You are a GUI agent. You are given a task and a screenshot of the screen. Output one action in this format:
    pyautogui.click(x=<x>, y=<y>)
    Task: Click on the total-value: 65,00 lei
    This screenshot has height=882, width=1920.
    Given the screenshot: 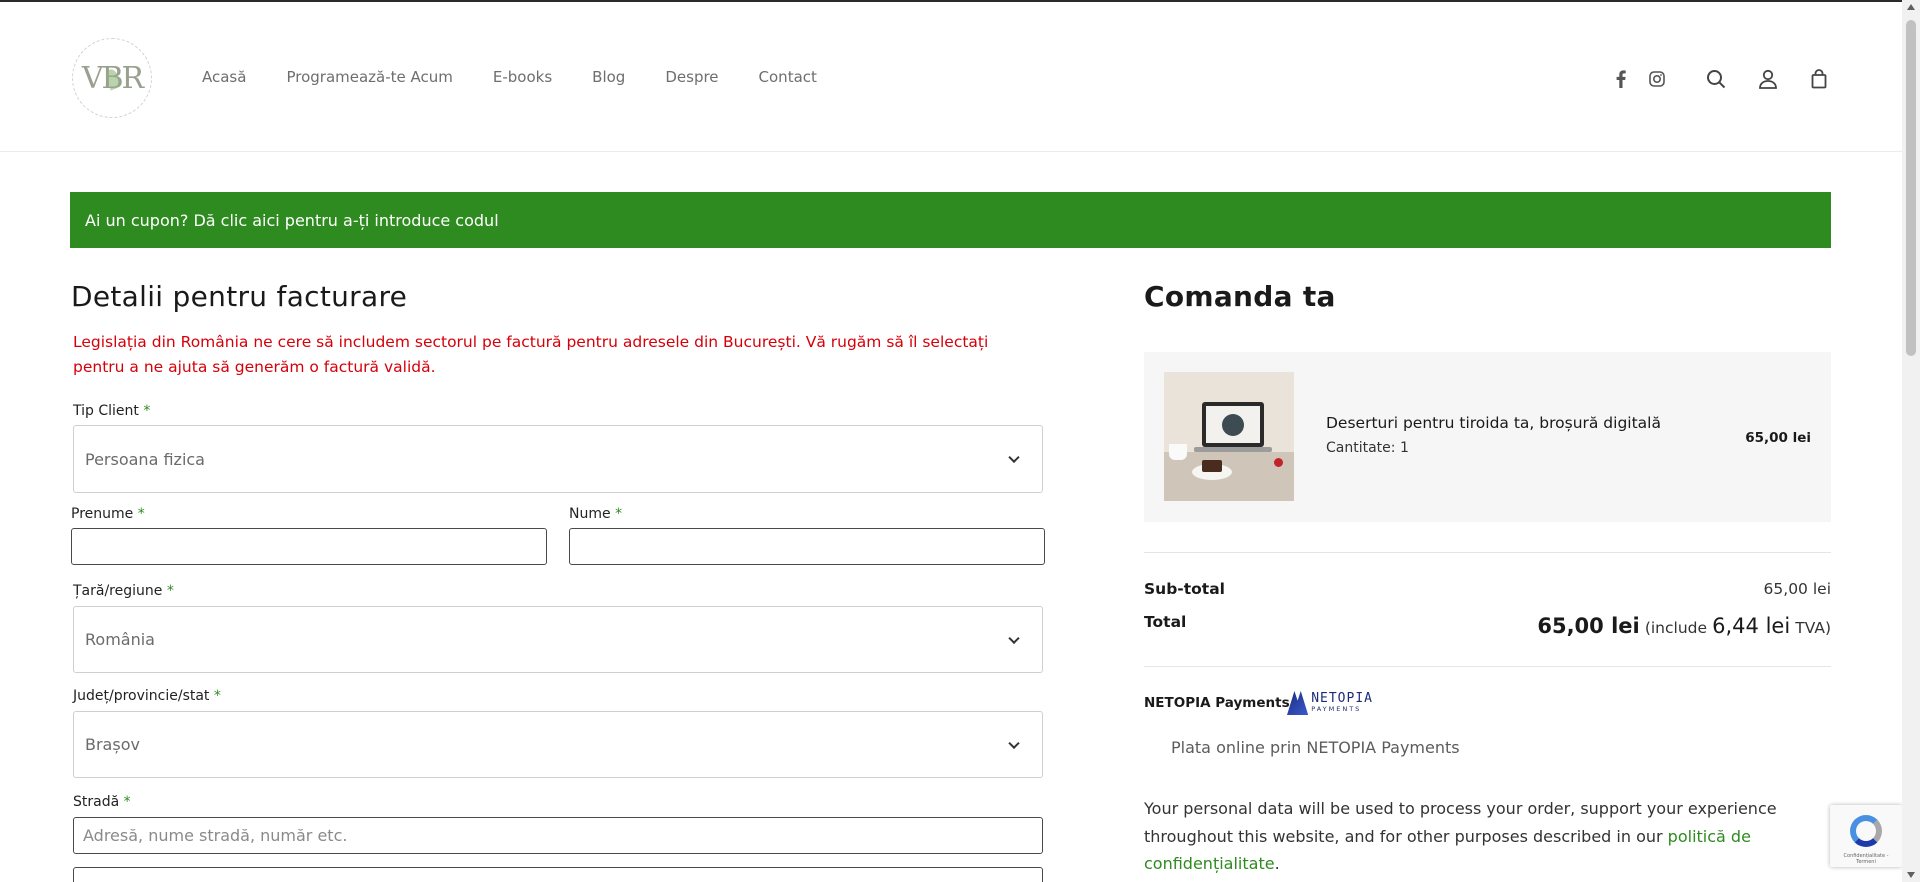 What is the action you would take?
    pyautogui.click(x=1588, y=626)
    